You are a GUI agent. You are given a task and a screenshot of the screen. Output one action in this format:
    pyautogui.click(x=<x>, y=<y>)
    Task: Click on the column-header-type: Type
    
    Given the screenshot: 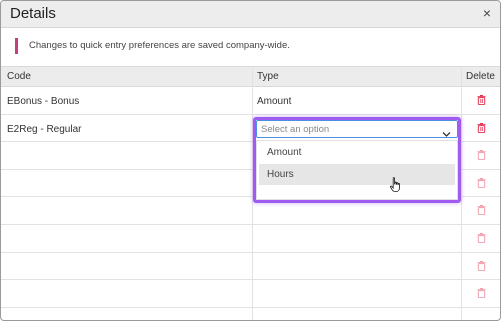 What is the action you would take?
    pyautogui.click(x=268, y=76)
    